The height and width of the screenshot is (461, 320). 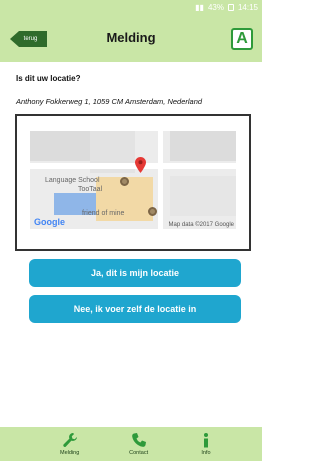 I want to click on app-logo-icon: A, so click(x=242, y=39).